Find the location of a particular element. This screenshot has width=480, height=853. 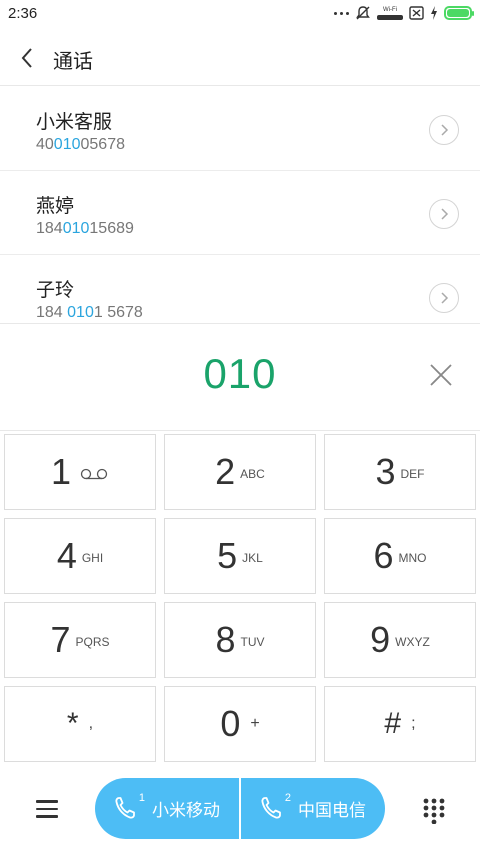

wifi-label: Wi-Fi is located at coordinates (390, 9).